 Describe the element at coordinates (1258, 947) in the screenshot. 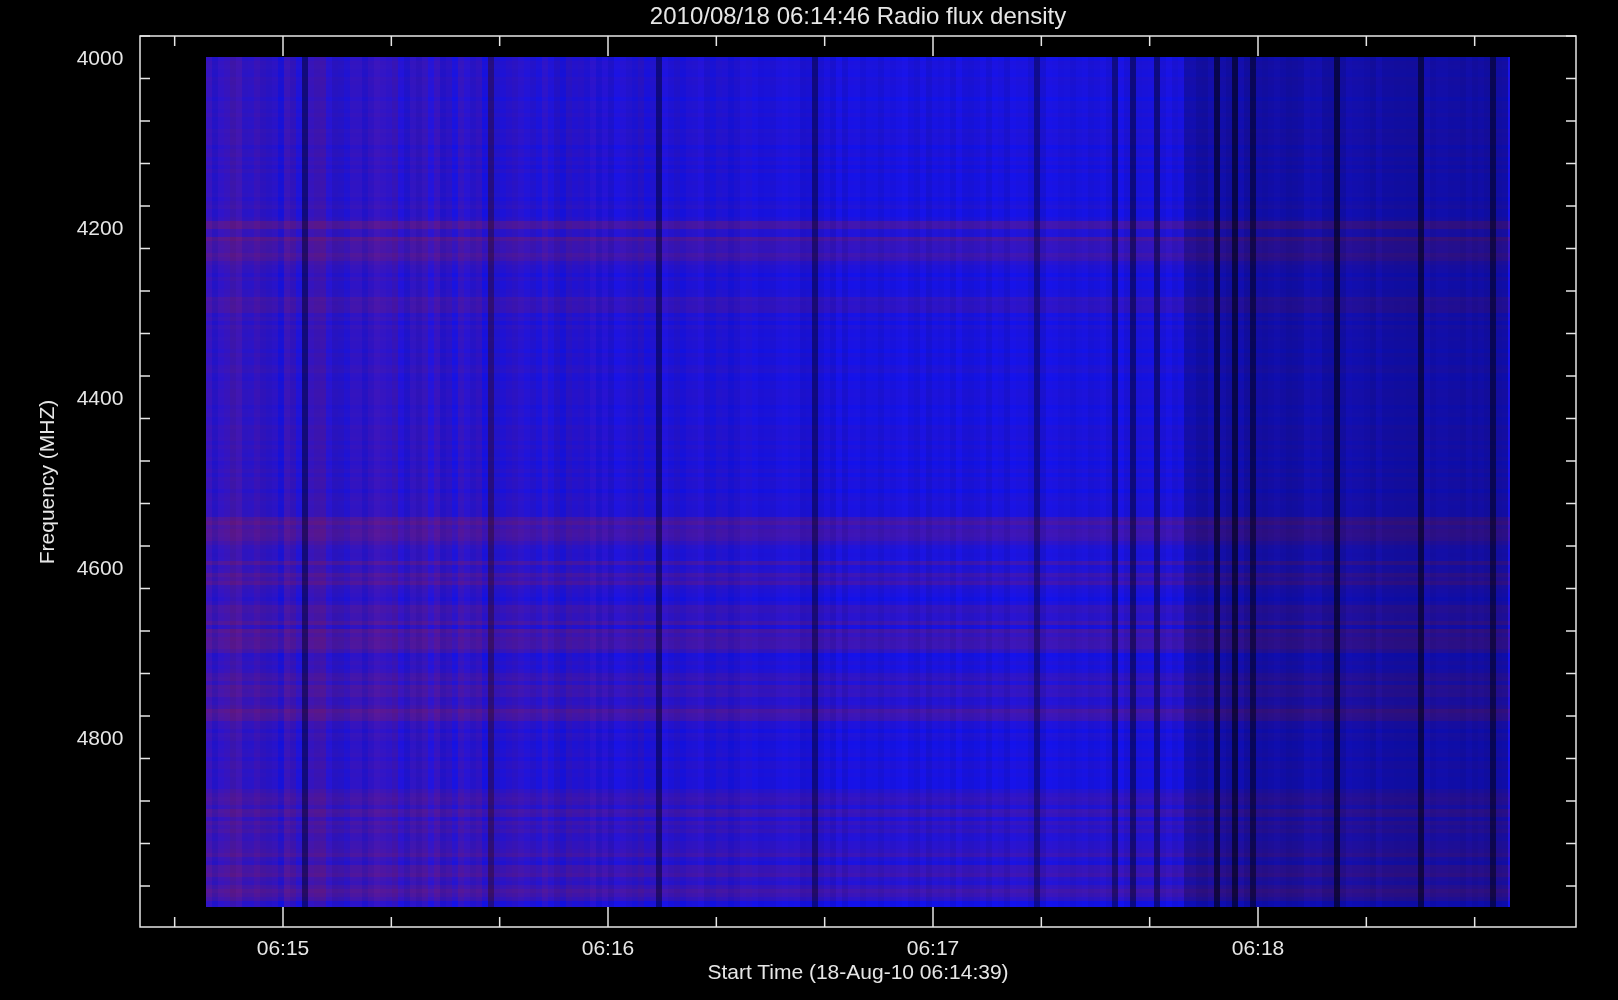

I see `x-tick-label: 06:18` at that location.